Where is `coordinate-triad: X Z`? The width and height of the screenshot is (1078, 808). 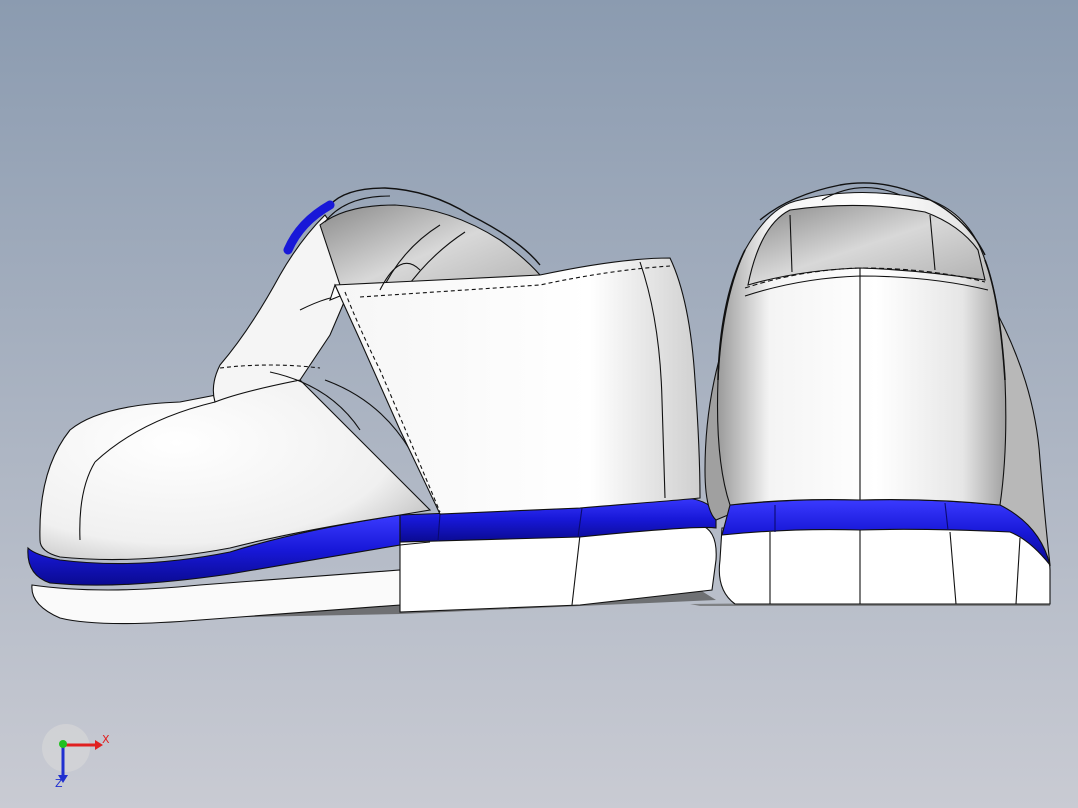
coordinate-triad: X Z is located at coordinates (83, 760).